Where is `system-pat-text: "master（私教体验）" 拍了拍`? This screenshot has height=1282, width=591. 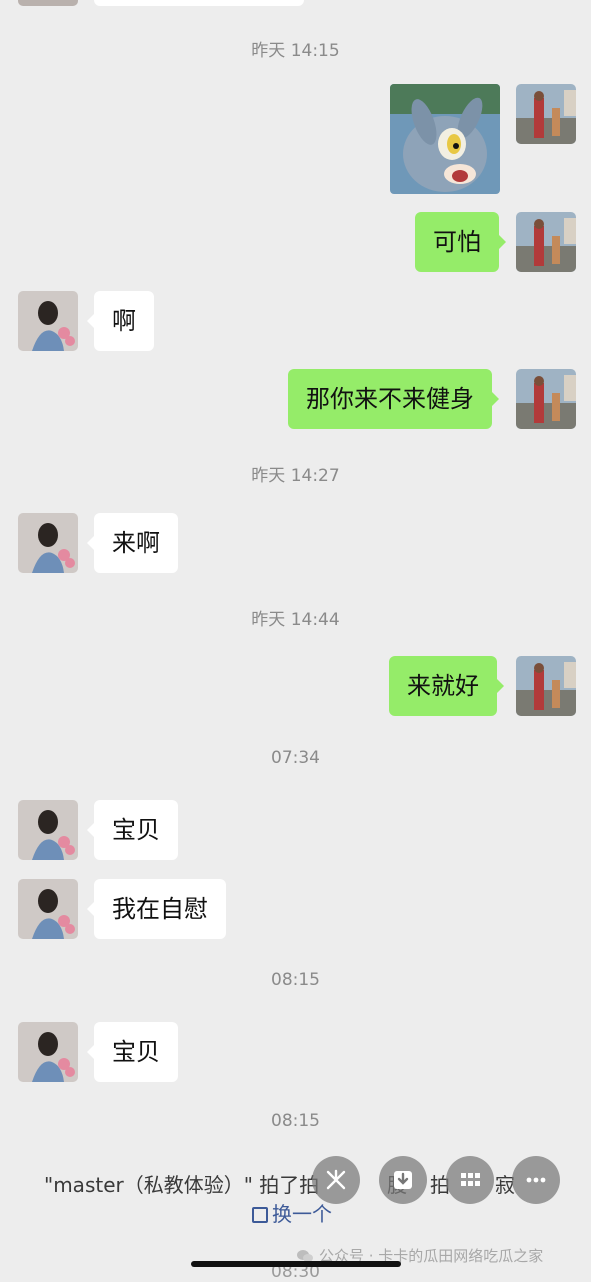
system-pat-text: "master（私教体验）" 拍了拍 is located at coordinates (182, 1185).